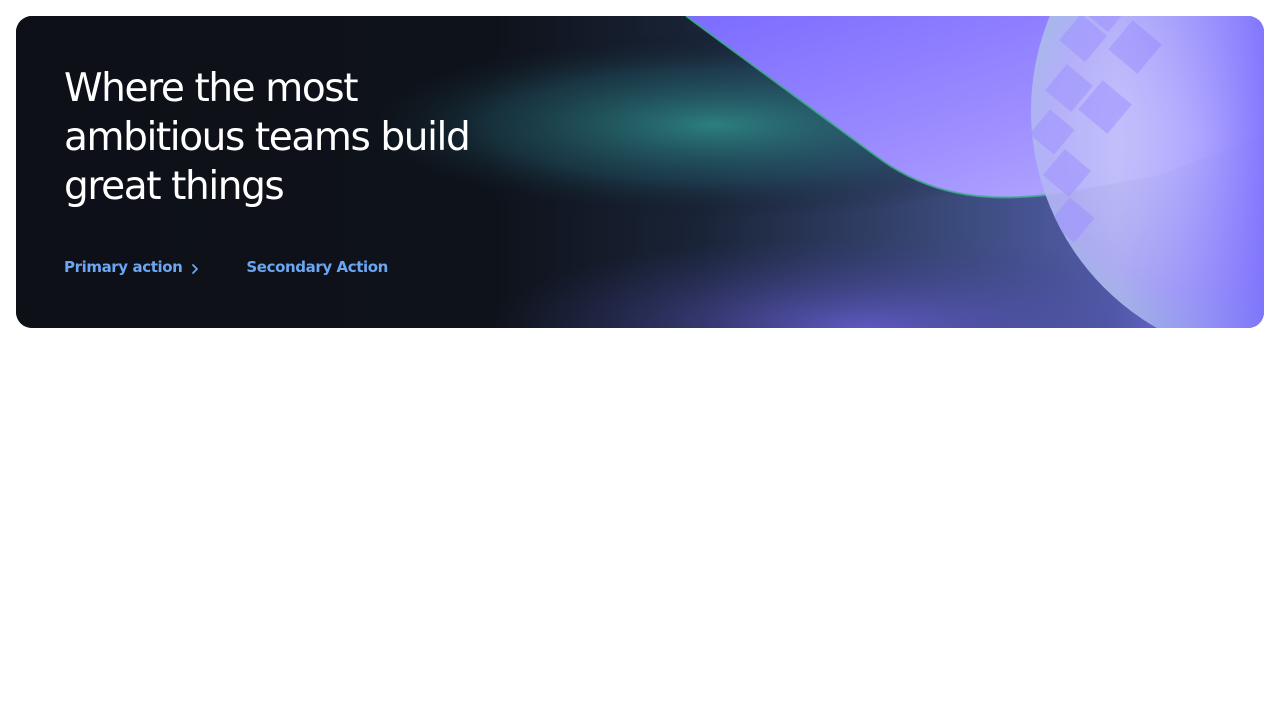  What do you see at coordinates (226, 267) in the screenshot?
I see `hero-actions: Primary action Secondary Action` at bounding box center [226, 267].